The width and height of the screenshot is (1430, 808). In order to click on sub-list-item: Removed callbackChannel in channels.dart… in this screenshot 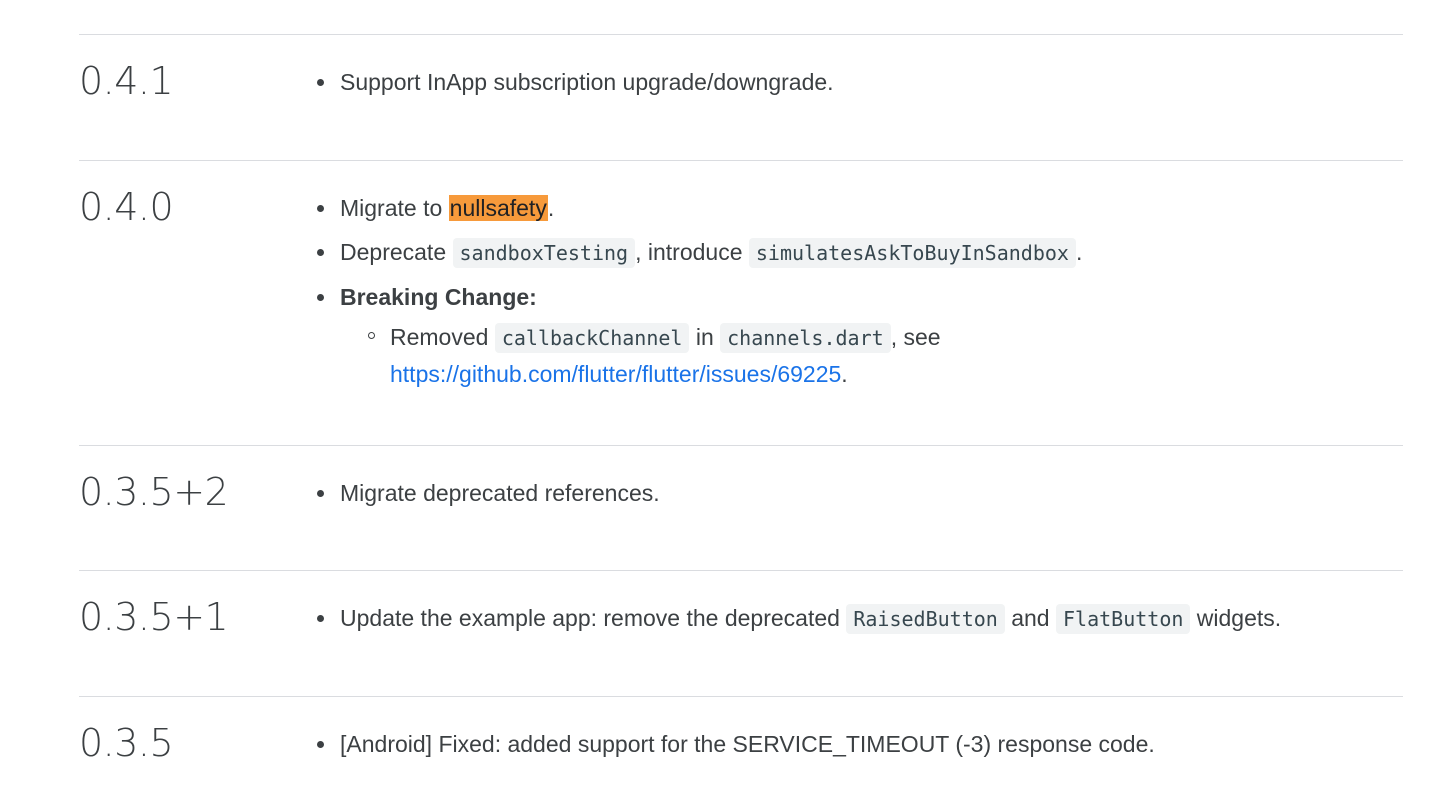, I will do `click(871, 355)`.